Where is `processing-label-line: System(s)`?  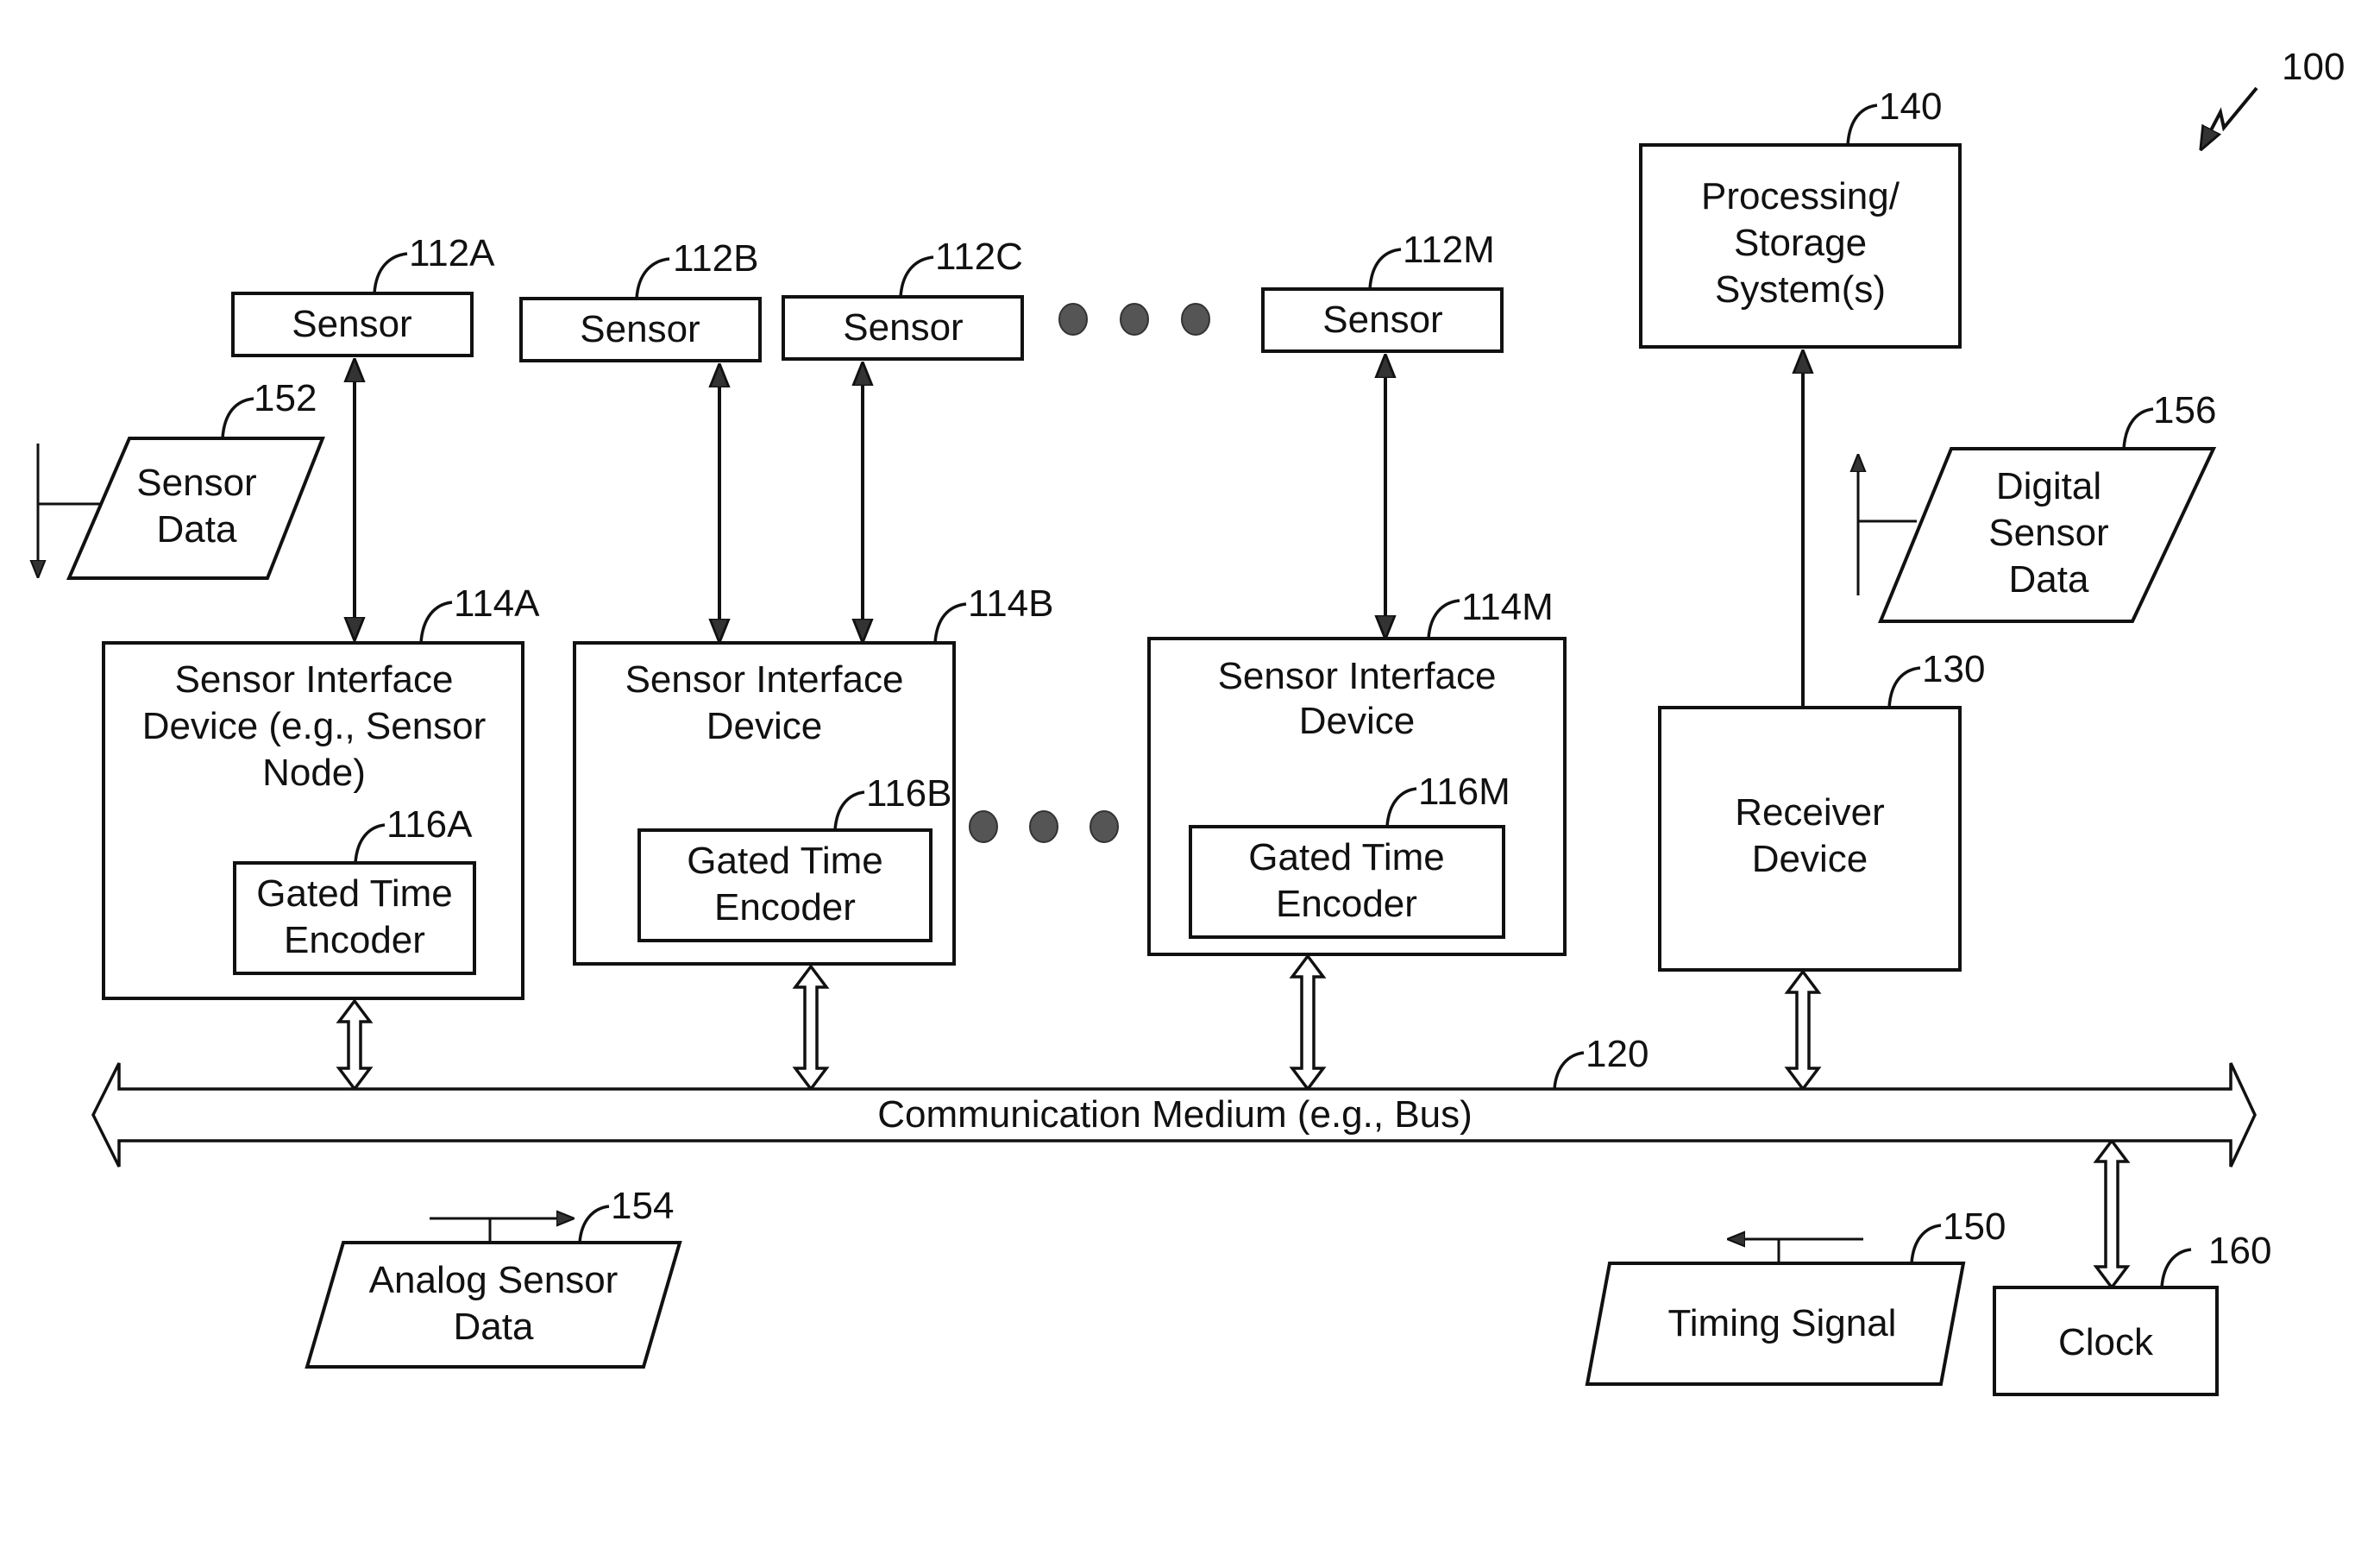 processing-label-line: System(s) is located at coordinates (1800, 290).